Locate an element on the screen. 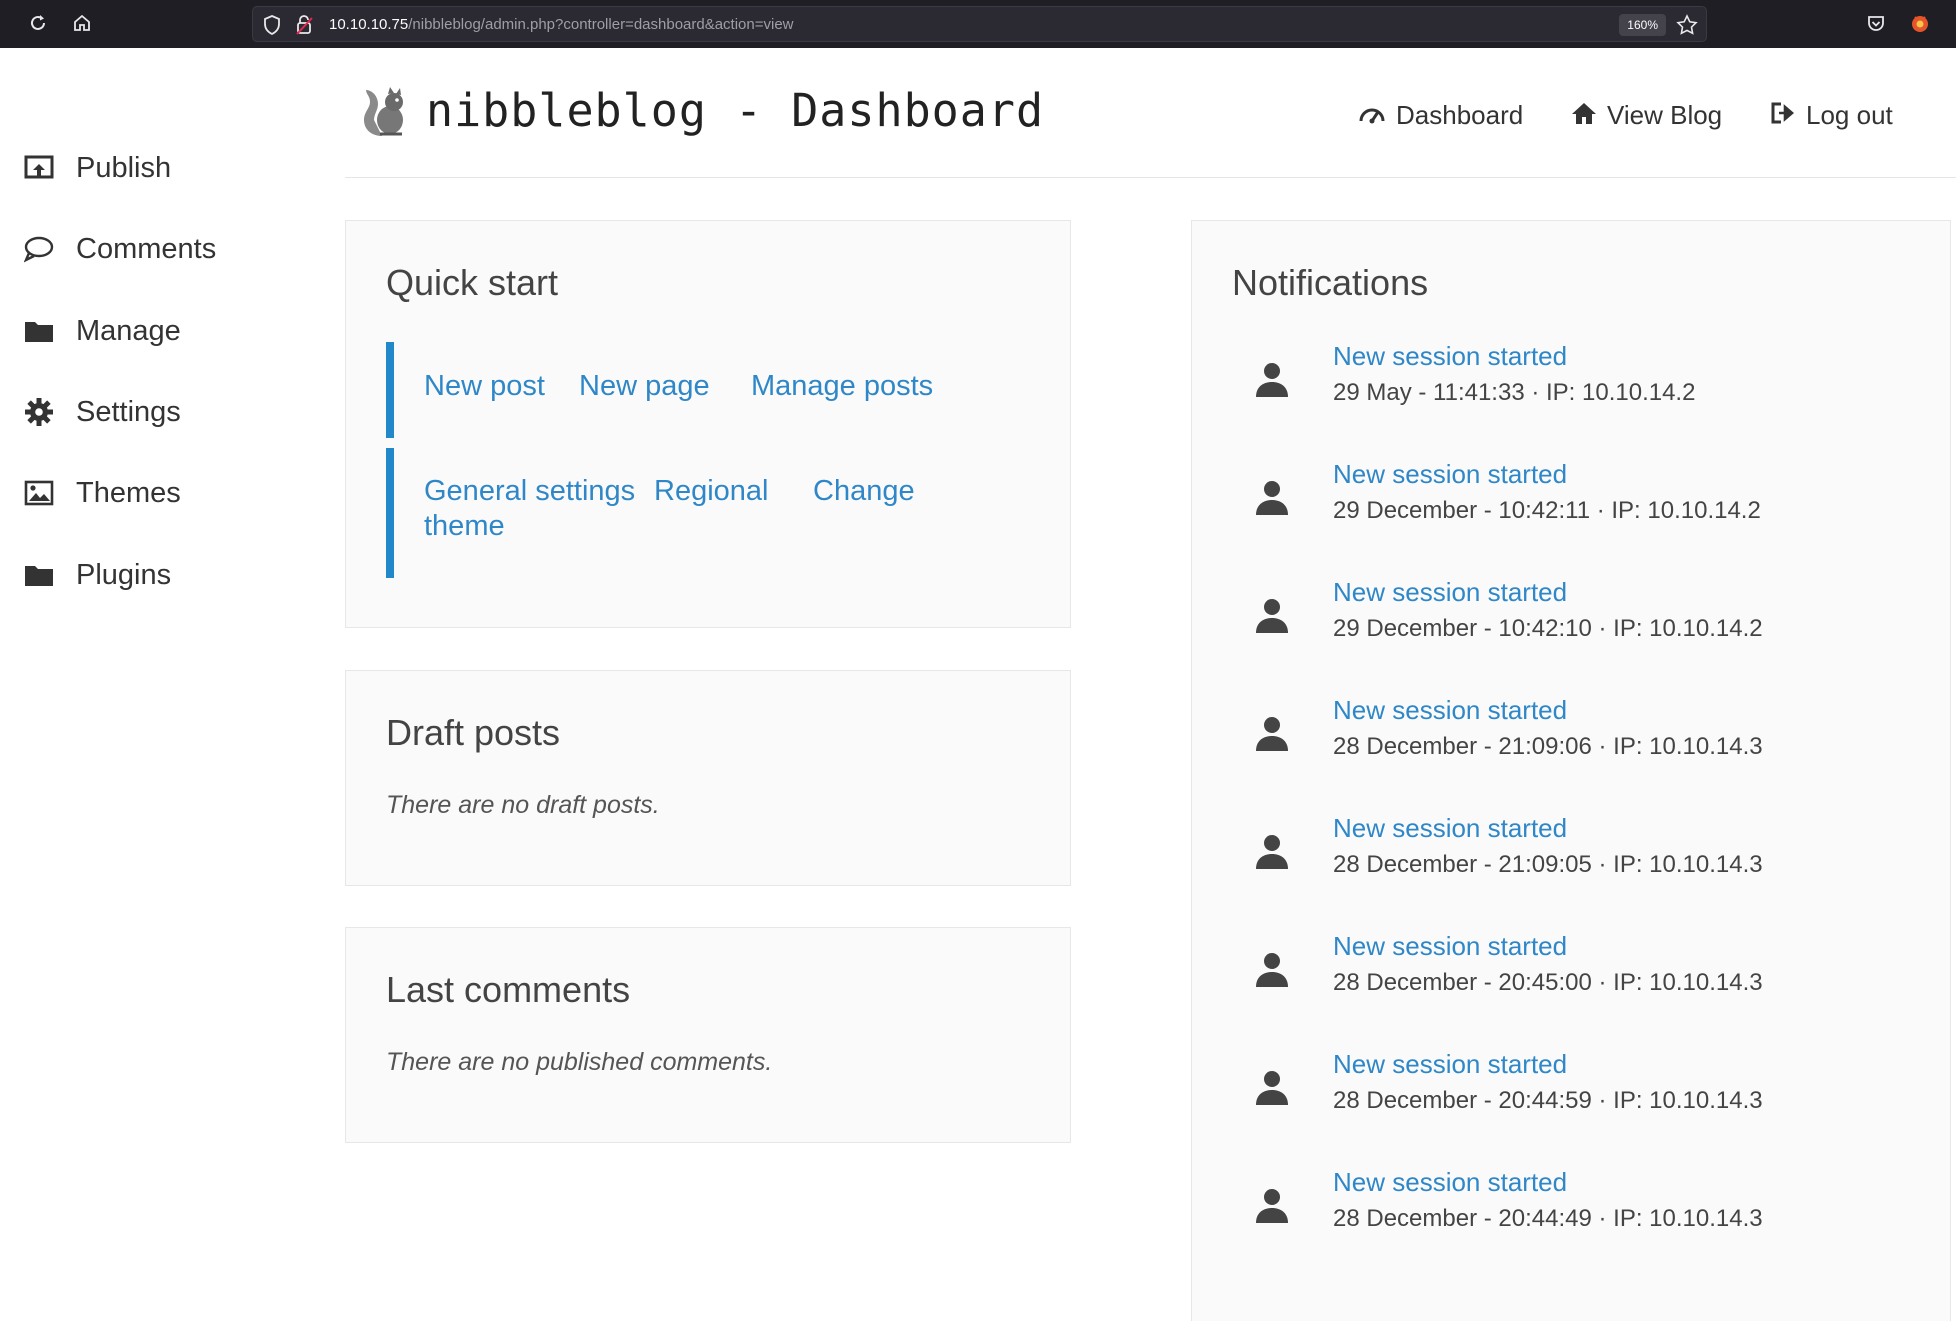 The width and height of the screenshot is (1956, 1321). sidebar-item-publish: Publish is located at coordinates (97, 168).